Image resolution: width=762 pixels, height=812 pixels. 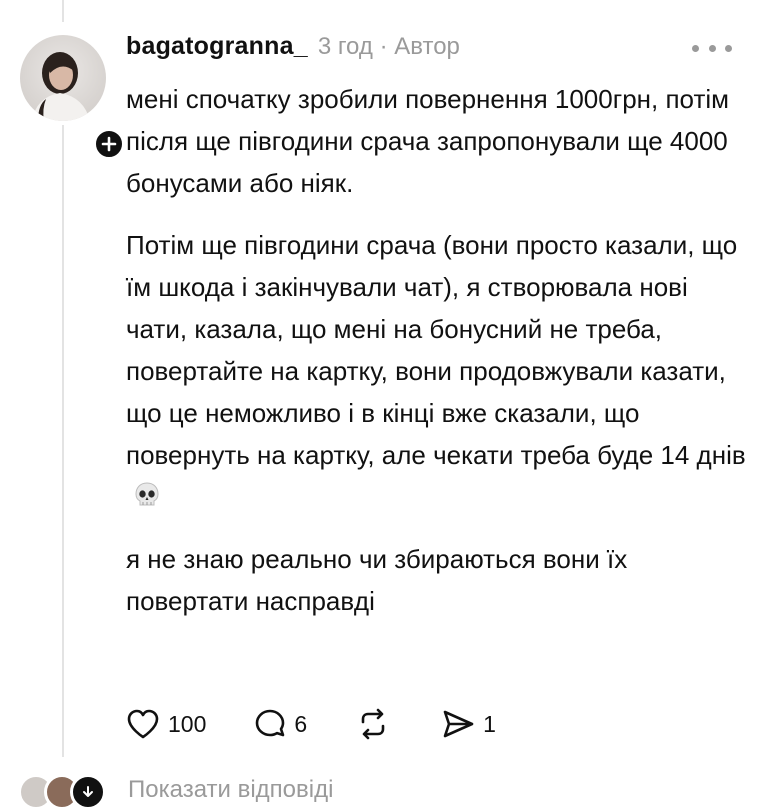 I want to click on comment-icon, so click(x=270, y=723).